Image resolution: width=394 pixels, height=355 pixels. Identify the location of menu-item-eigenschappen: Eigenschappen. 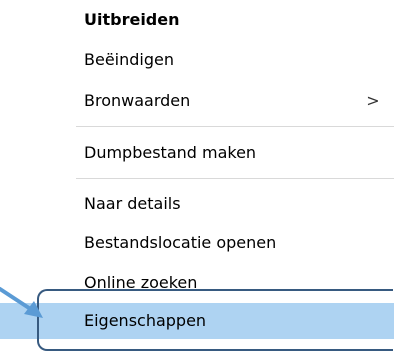
(197, 321).